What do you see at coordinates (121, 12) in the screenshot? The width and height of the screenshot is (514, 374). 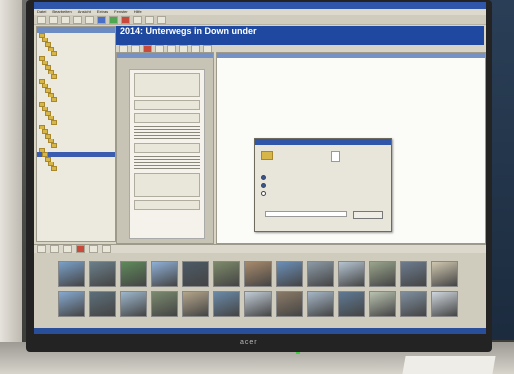 I see `menu-window: Fenster` at bounding box center [121, 12].